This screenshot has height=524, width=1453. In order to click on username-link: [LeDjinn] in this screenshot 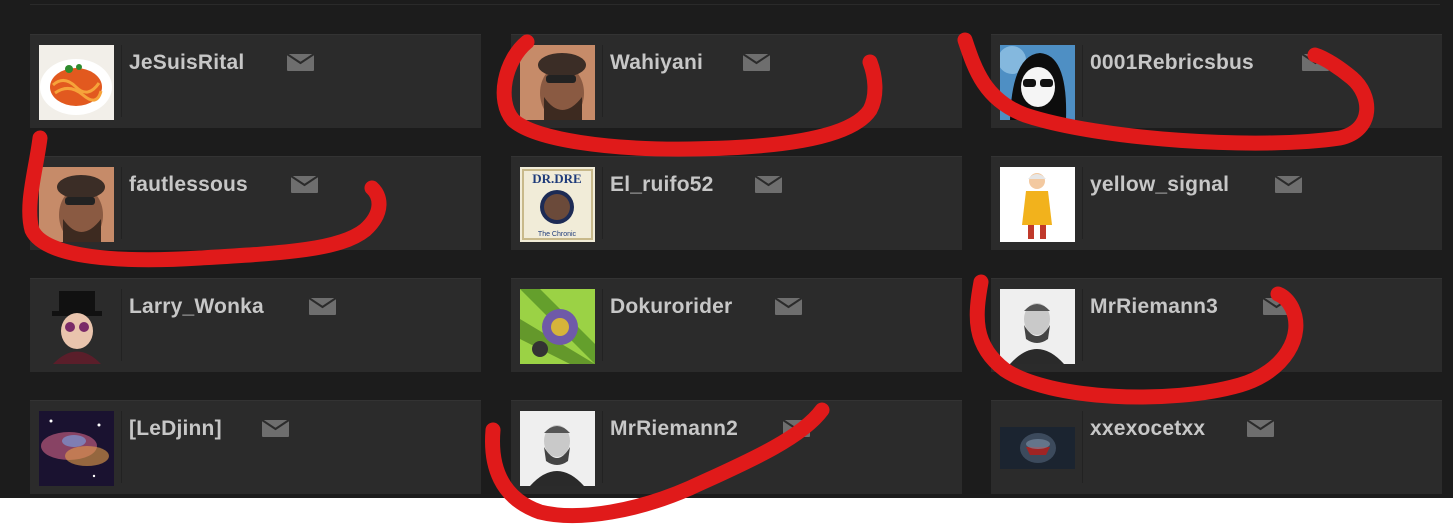, I will do `click(175, 429)`.